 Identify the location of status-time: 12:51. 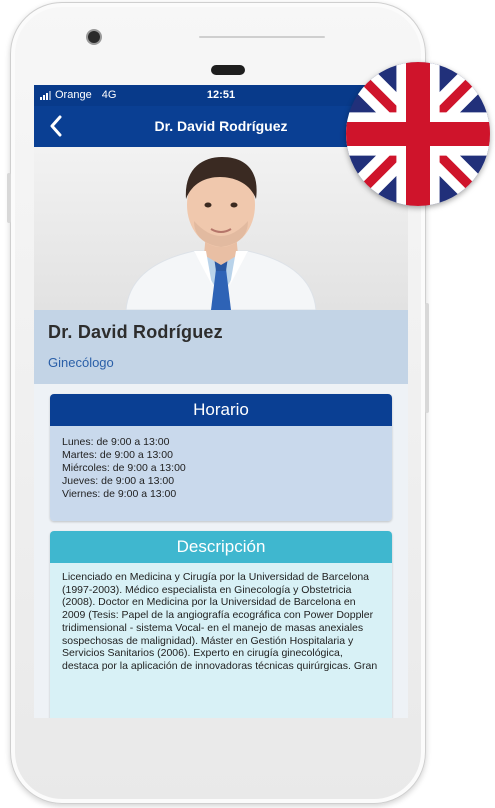
(221, 95).